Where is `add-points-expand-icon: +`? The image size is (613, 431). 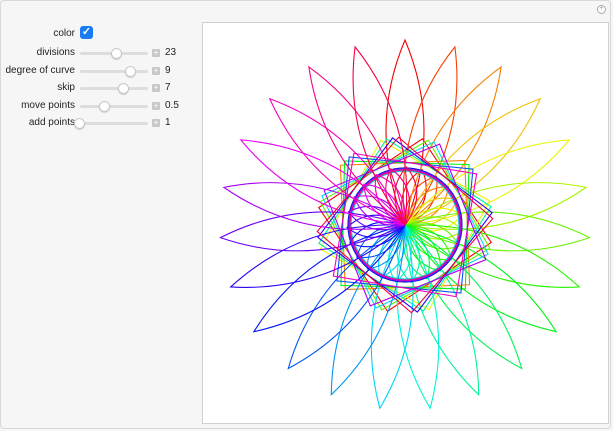 add-points-expand-icon: + is located at coordinates (156, 123).